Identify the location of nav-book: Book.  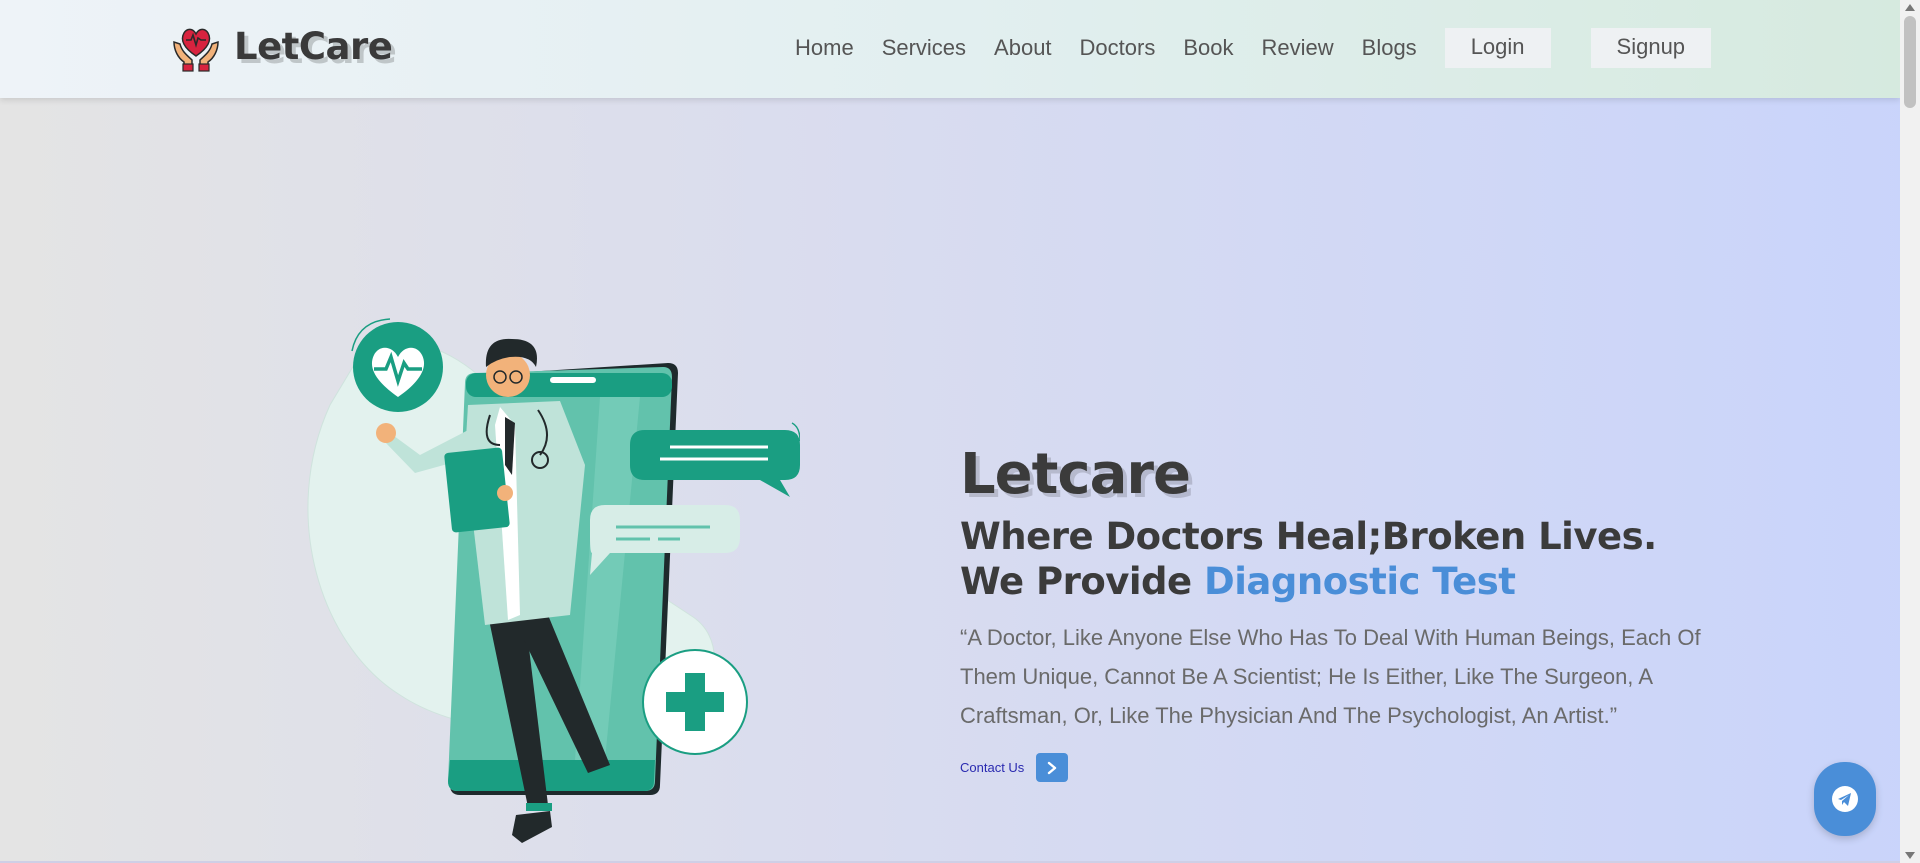
(1208, 48).